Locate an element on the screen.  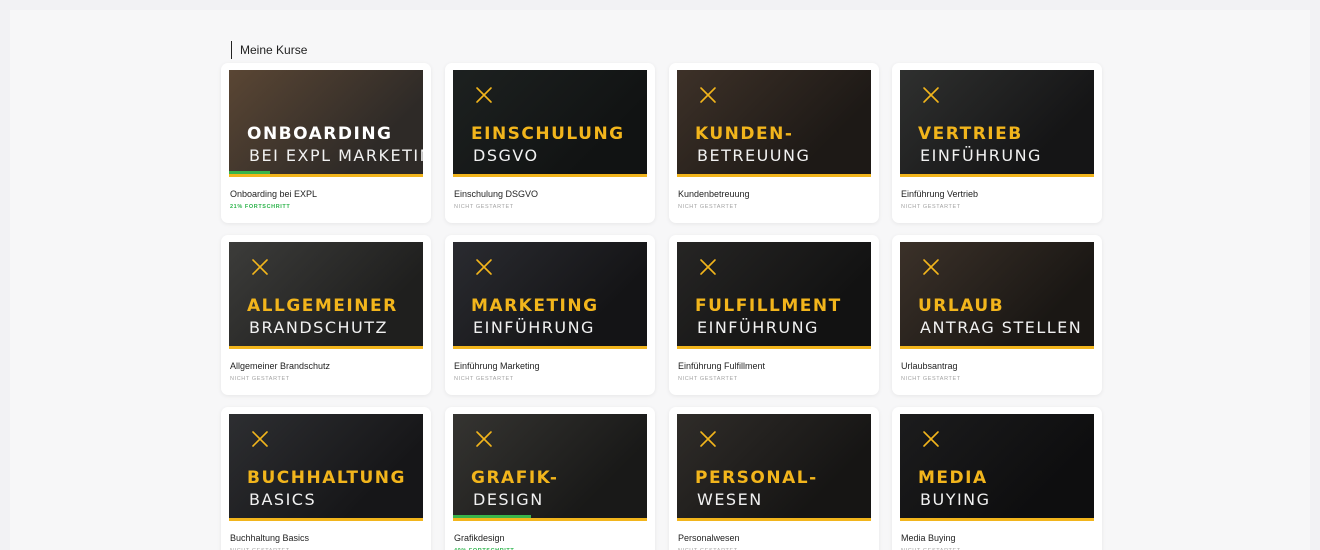
course-name: Einführung Marketing is located at coordinates (497, 366).